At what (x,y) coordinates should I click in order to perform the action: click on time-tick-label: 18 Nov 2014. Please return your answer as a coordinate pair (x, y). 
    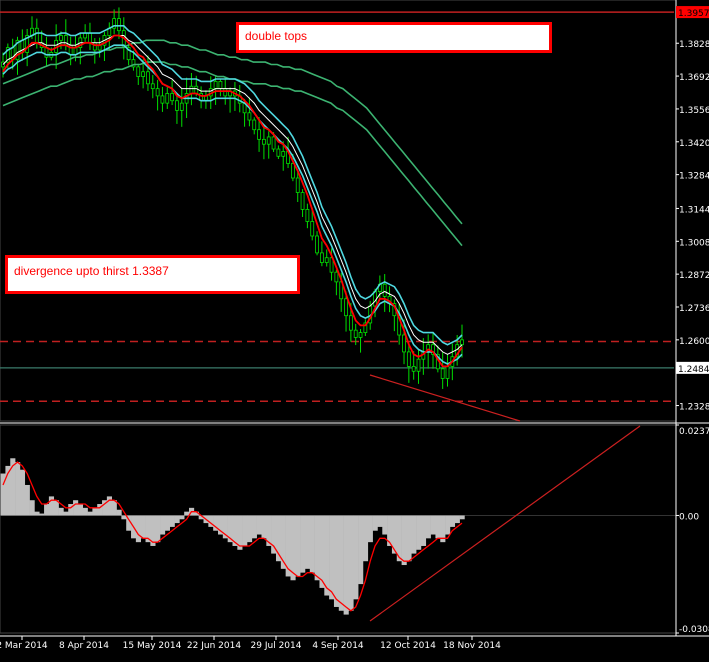
    Looking at the image, I should click on (472, 646).